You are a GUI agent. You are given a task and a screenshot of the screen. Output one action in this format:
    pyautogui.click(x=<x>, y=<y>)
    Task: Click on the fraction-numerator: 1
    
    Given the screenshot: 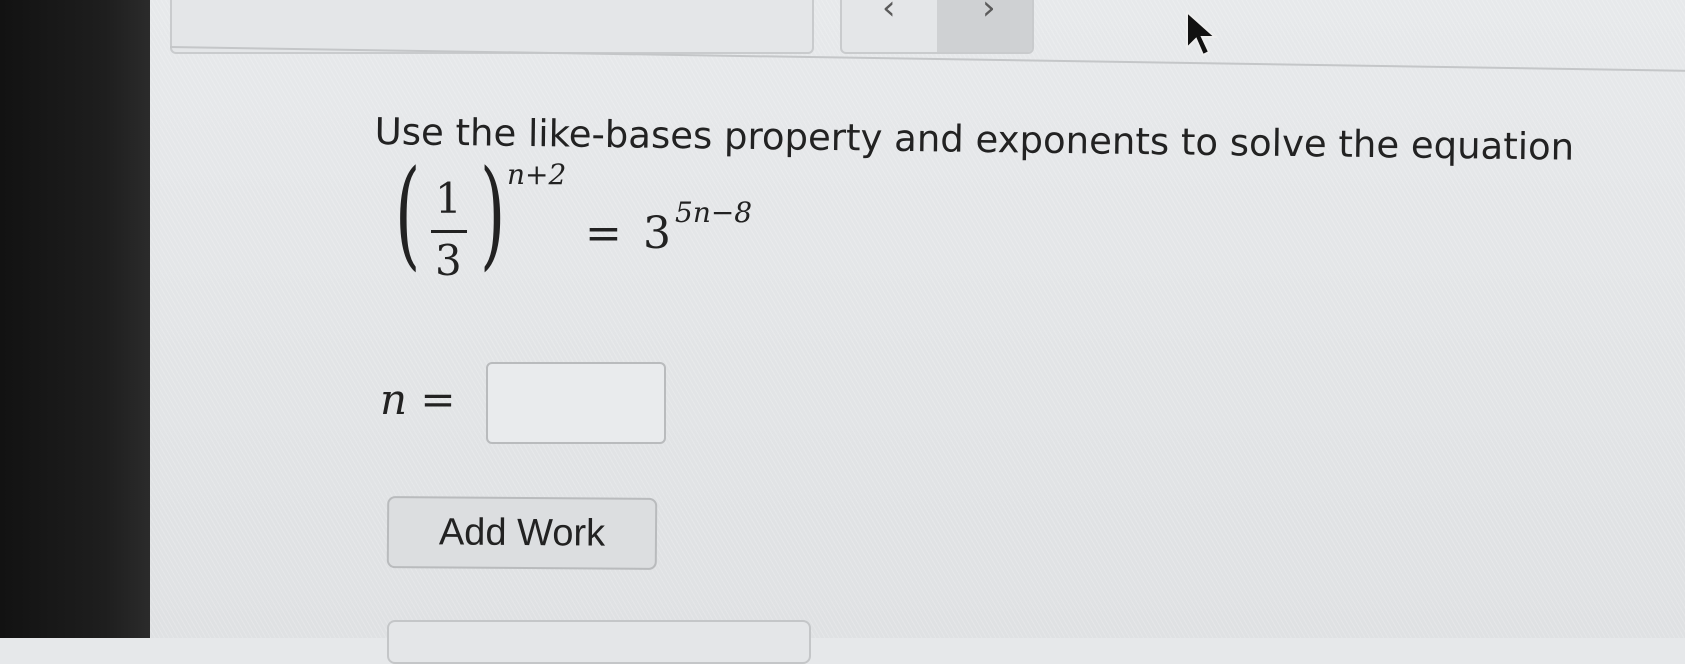 What is the action you would take?
    pyautogui.click(x=448, y=198)
    